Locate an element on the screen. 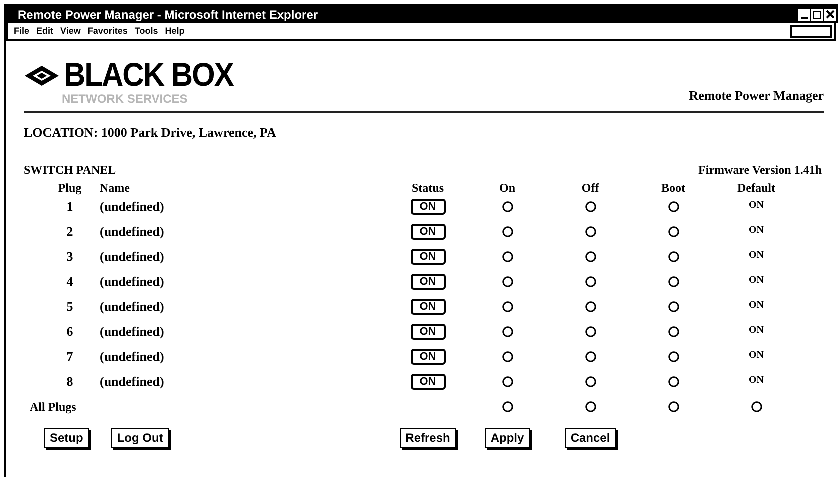 Image resolution: width=838 pixels, height=477 pixels. window-title: Remote Power Manager - Microsoft Internet Explorer is located at coordinates (168, 15).